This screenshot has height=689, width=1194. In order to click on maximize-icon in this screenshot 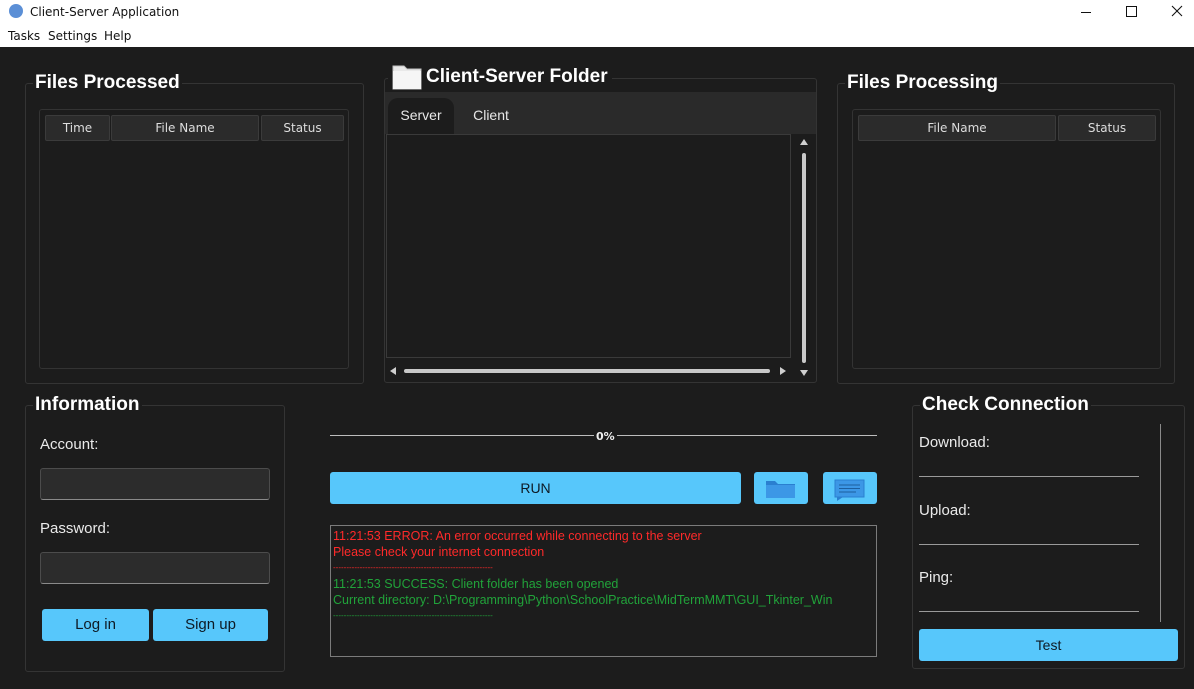, I will do `click(1131, 11)`.